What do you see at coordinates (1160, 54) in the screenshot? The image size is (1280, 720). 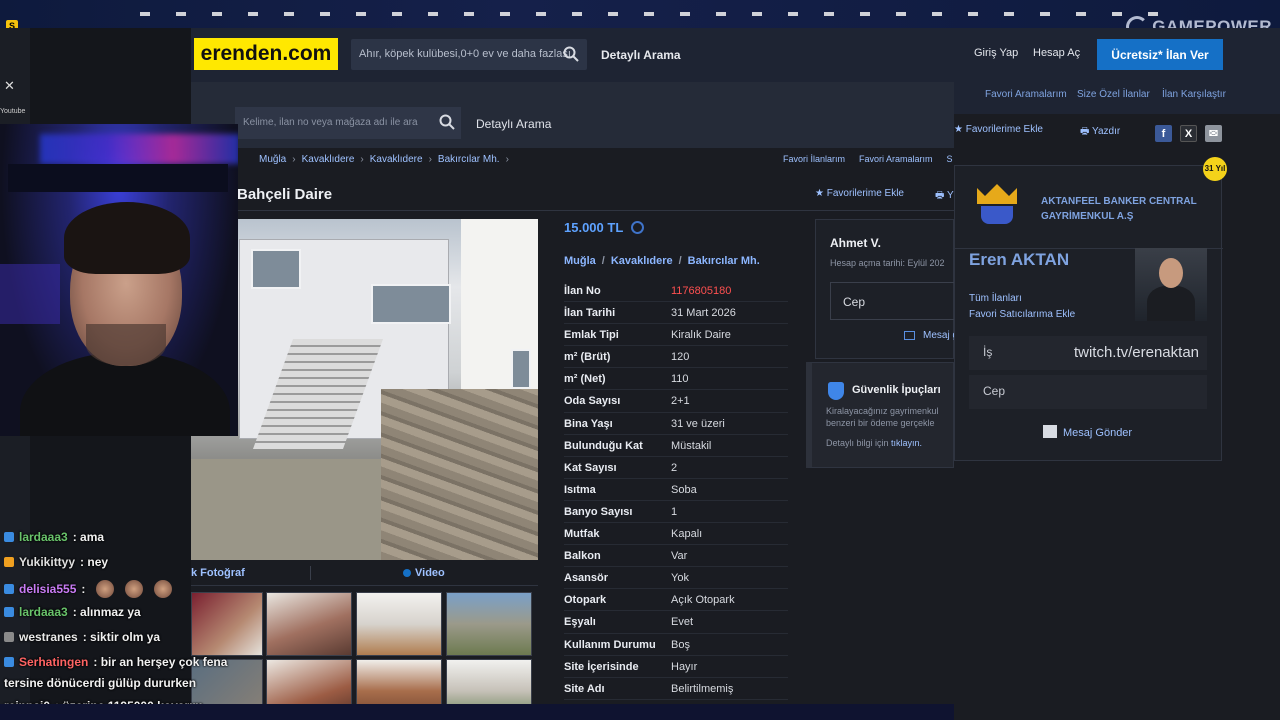 I see `post-ad-button: Ücretsiz* İlan Ver` at bounding box center [1160, 54].